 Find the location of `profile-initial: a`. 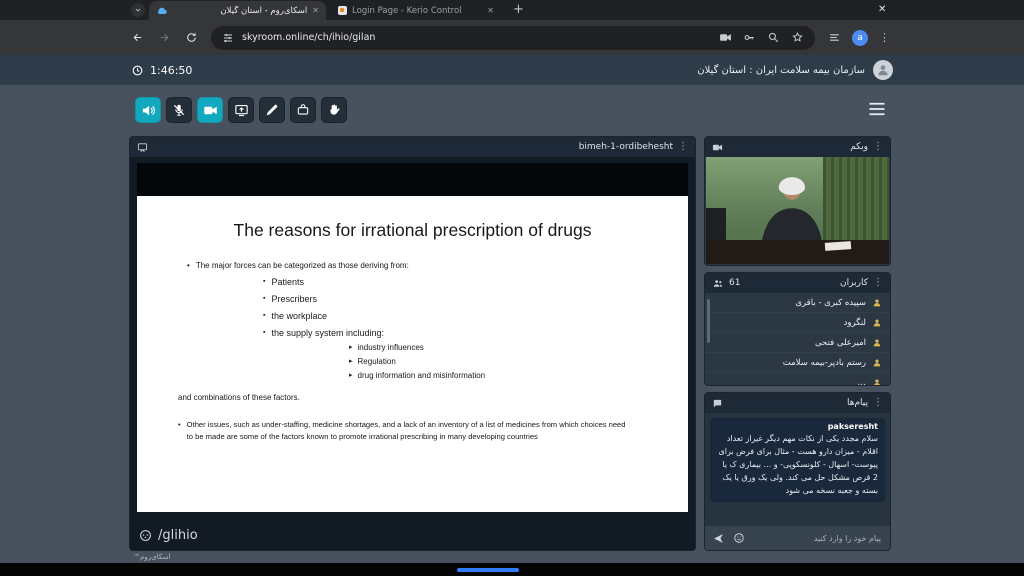

profile-initial: a is located at coordinates (860, 37).